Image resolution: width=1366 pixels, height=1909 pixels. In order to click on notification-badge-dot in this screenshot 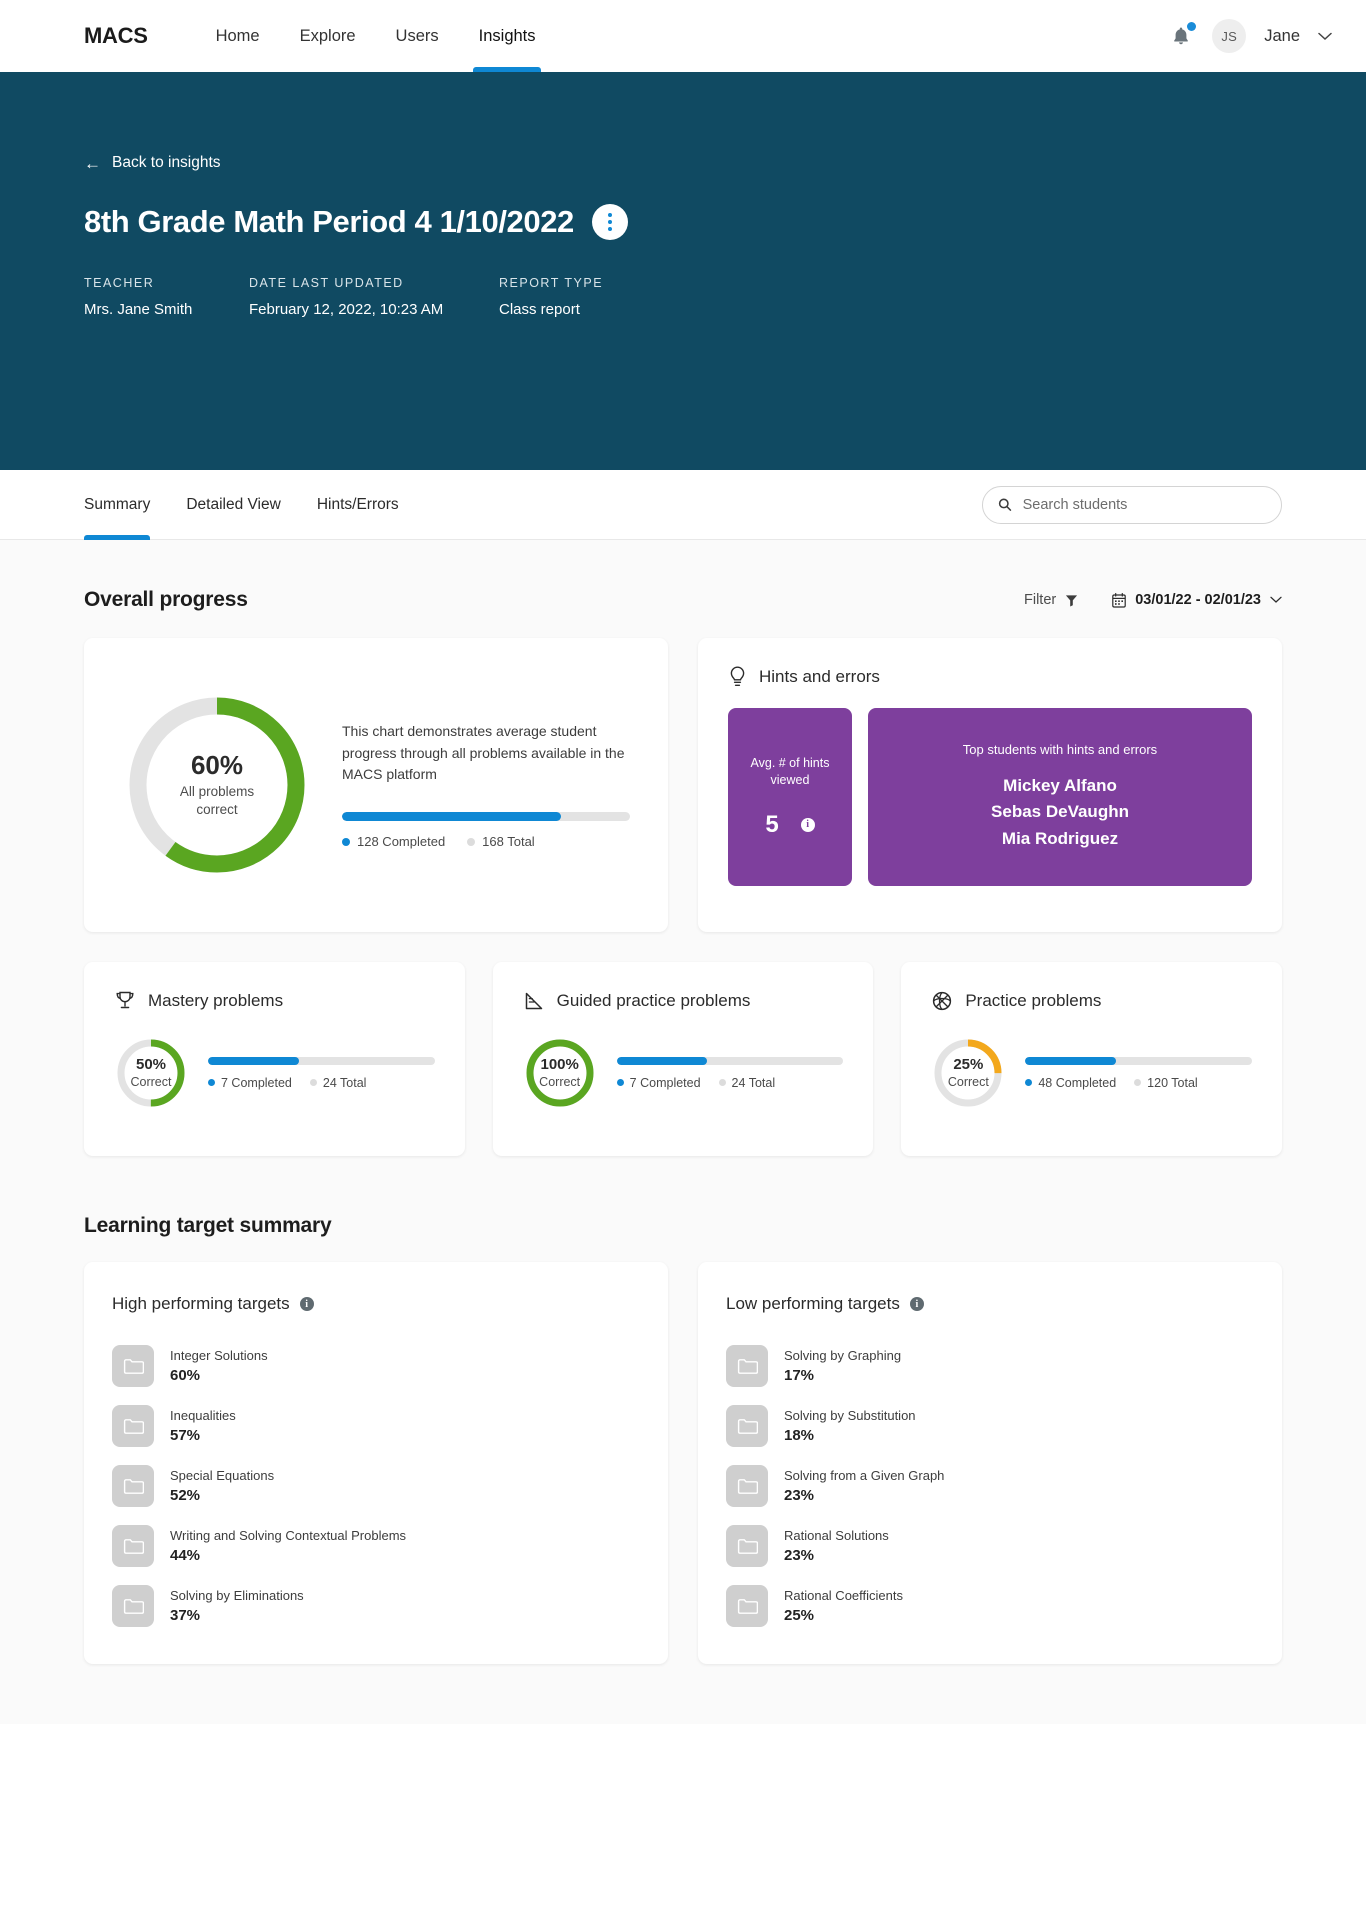, I will do `click(1192, 26)`.